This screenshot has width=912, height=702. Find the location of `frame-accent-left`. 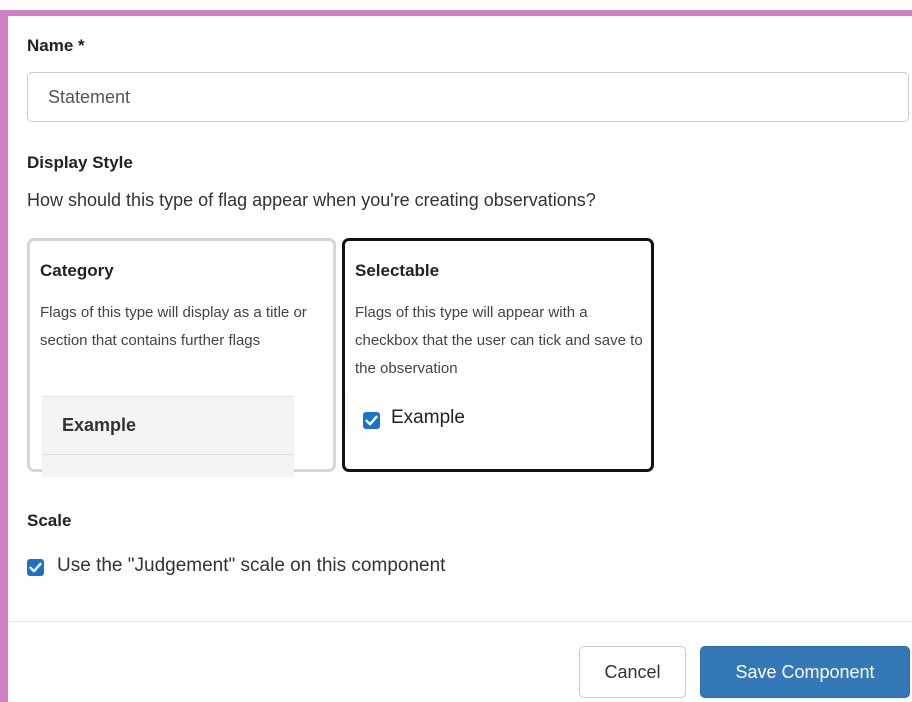

frame-accent-left is located at coordinates (4, 356).